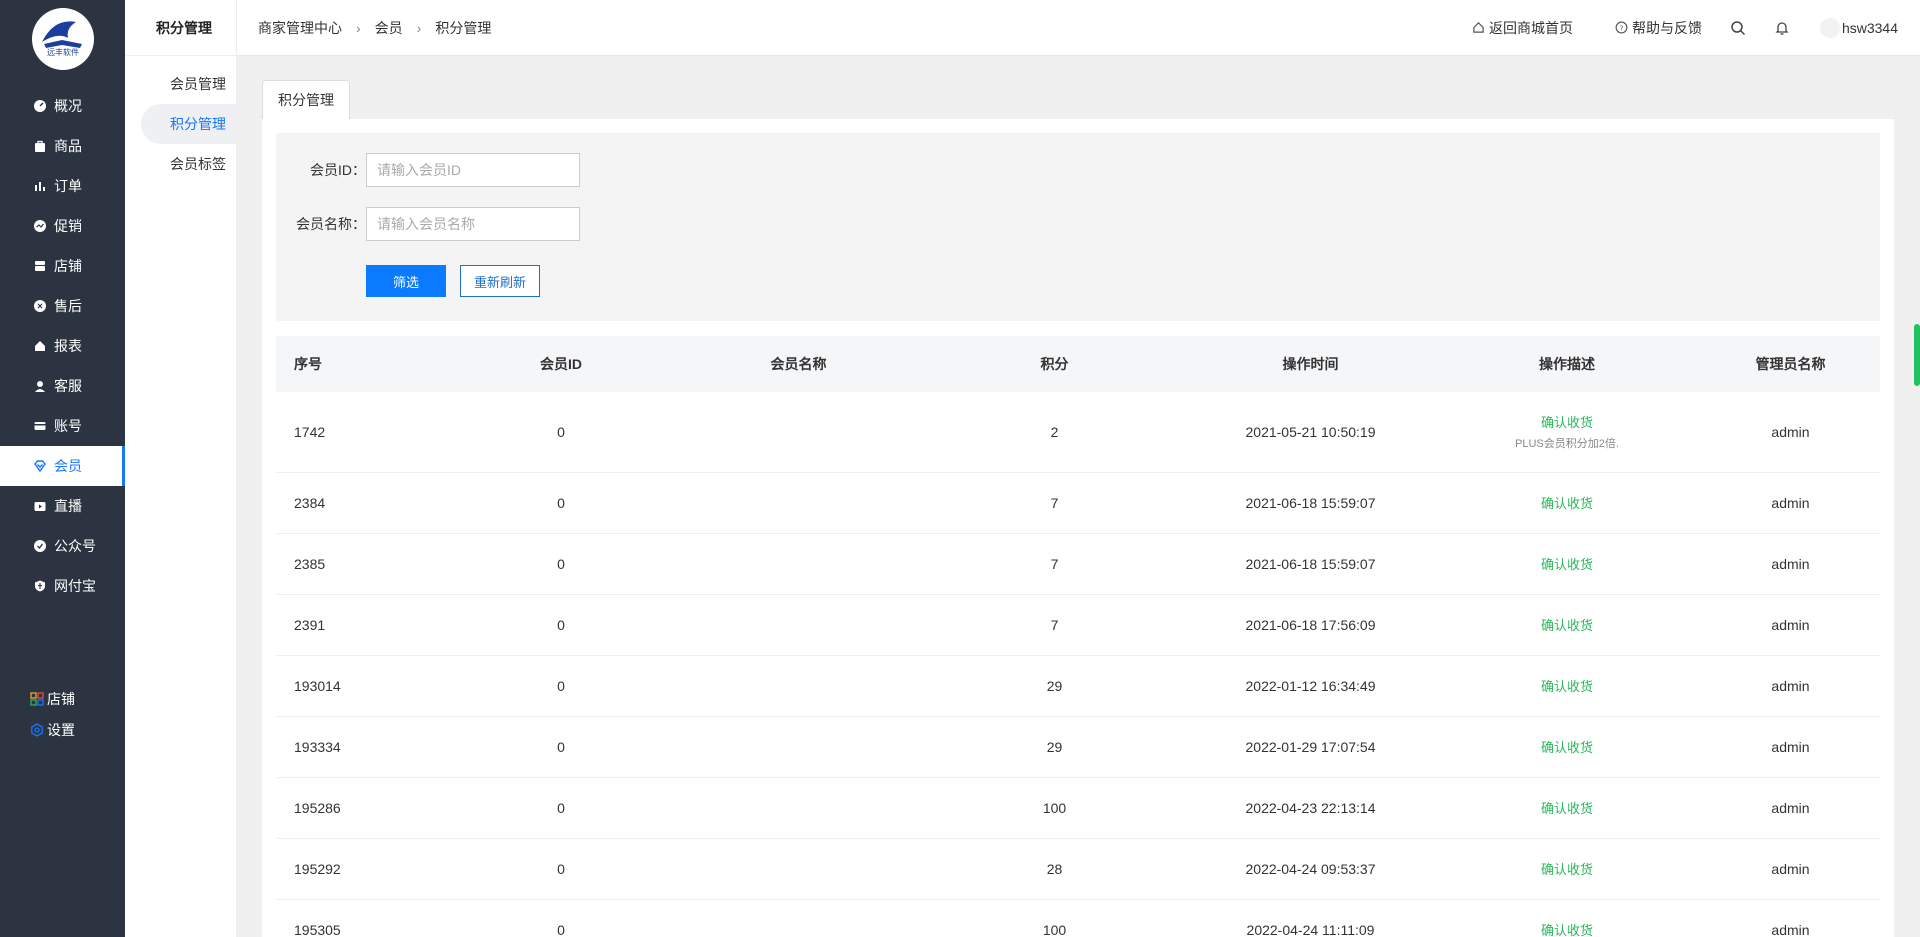  What do you see at coordinates (1078, 502) in the screenshot?
I see `table-row: 2384 0 7 2021-06-18 15:59:07 确认收货 admin` at bounding box center [1078, 502].